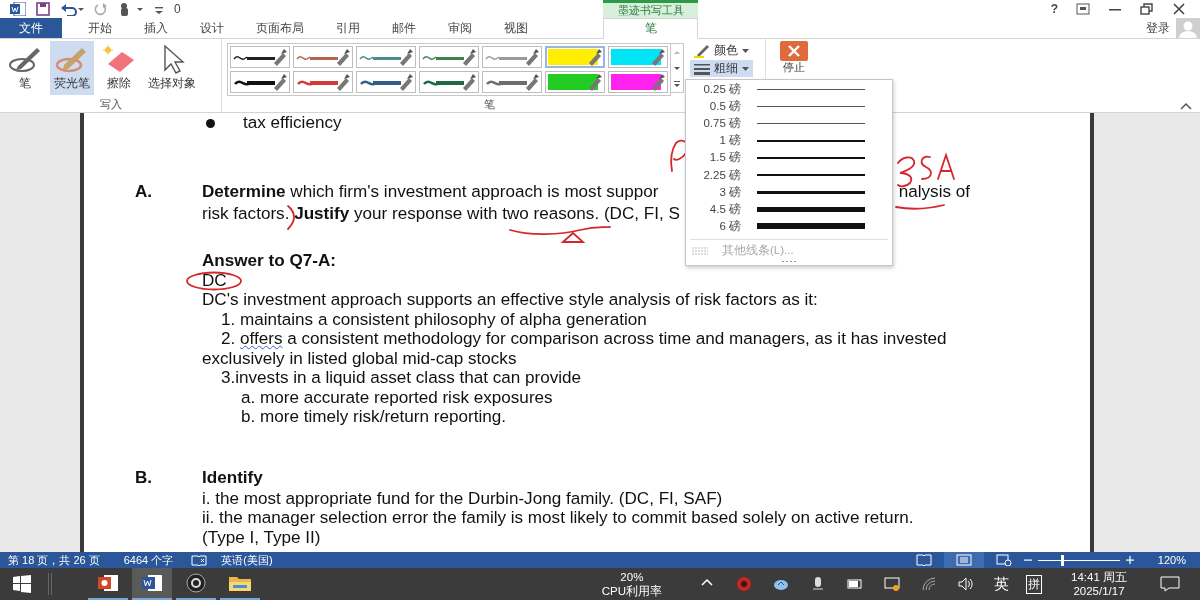  I want to click on weight-dropdown: 粗细, so click(721, 68).